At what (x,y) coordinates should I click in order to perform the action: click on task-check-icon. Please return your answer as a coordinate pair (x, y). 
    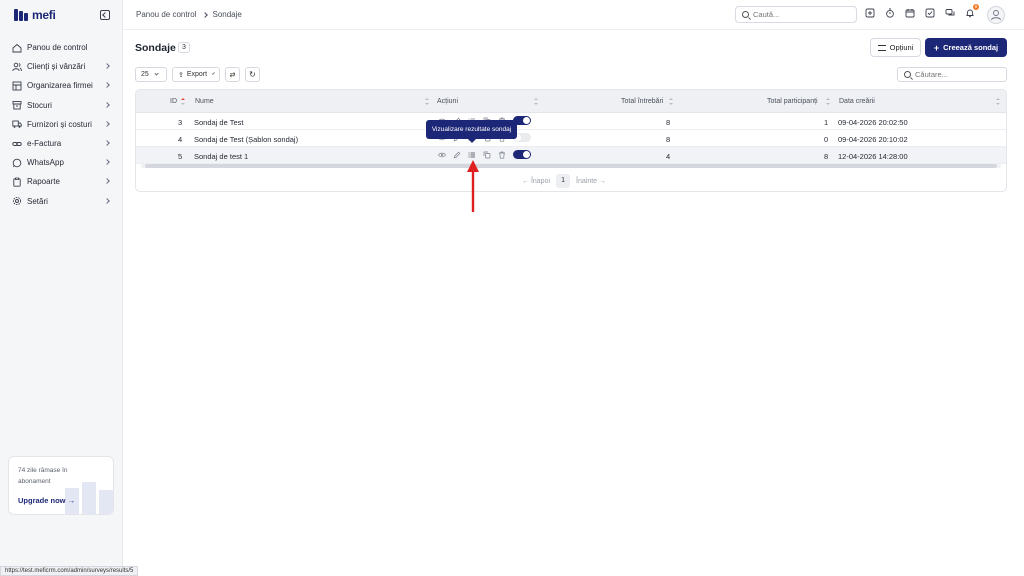
    Looking at the image, I should click on (930, 13).